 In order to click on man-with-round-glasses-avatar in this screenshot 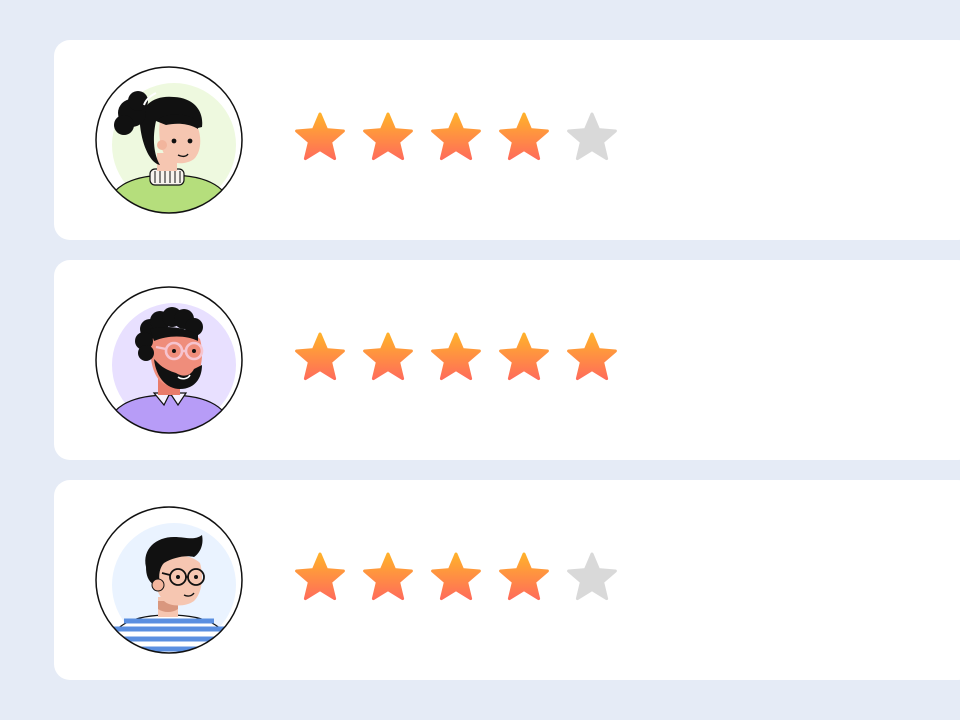, I will do `click(169, 580)`.